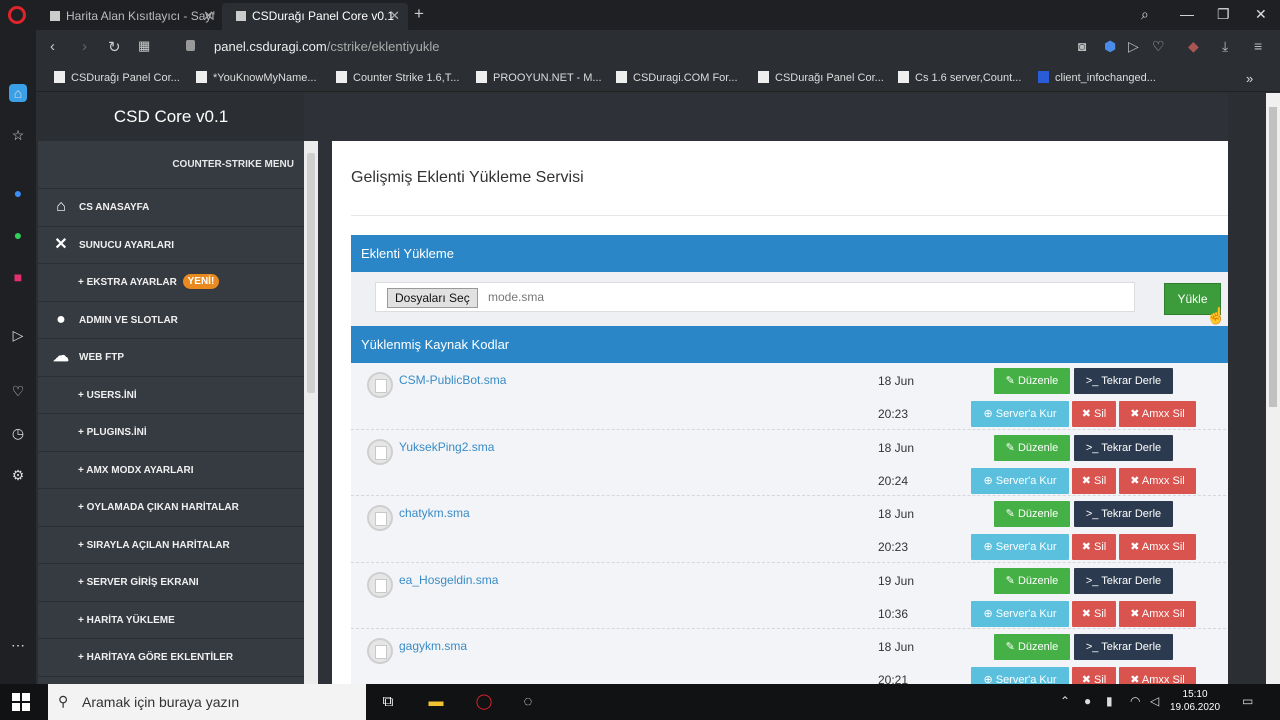 The width and height of the screenshot is (1280, 720). I want to click on extension-icon: ◆, so click(1193, 46).